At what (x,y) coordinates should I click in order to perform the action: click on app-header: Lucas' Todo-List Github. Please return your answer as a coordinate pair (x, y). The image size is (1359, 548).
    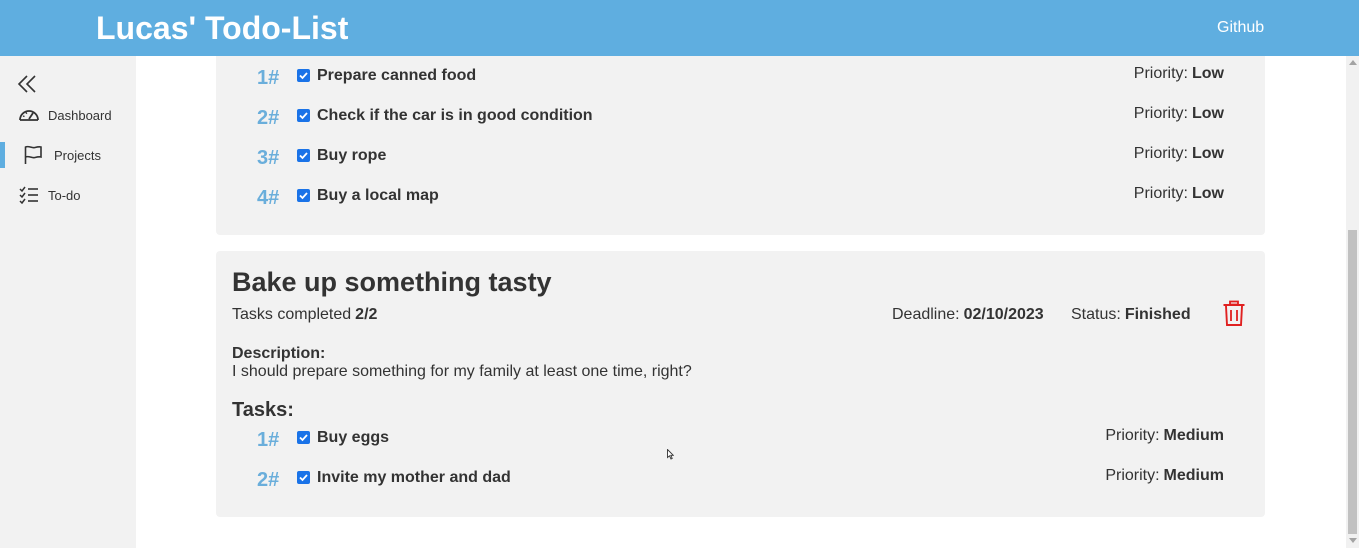
    Looking at the image, I should click on (679, 28).